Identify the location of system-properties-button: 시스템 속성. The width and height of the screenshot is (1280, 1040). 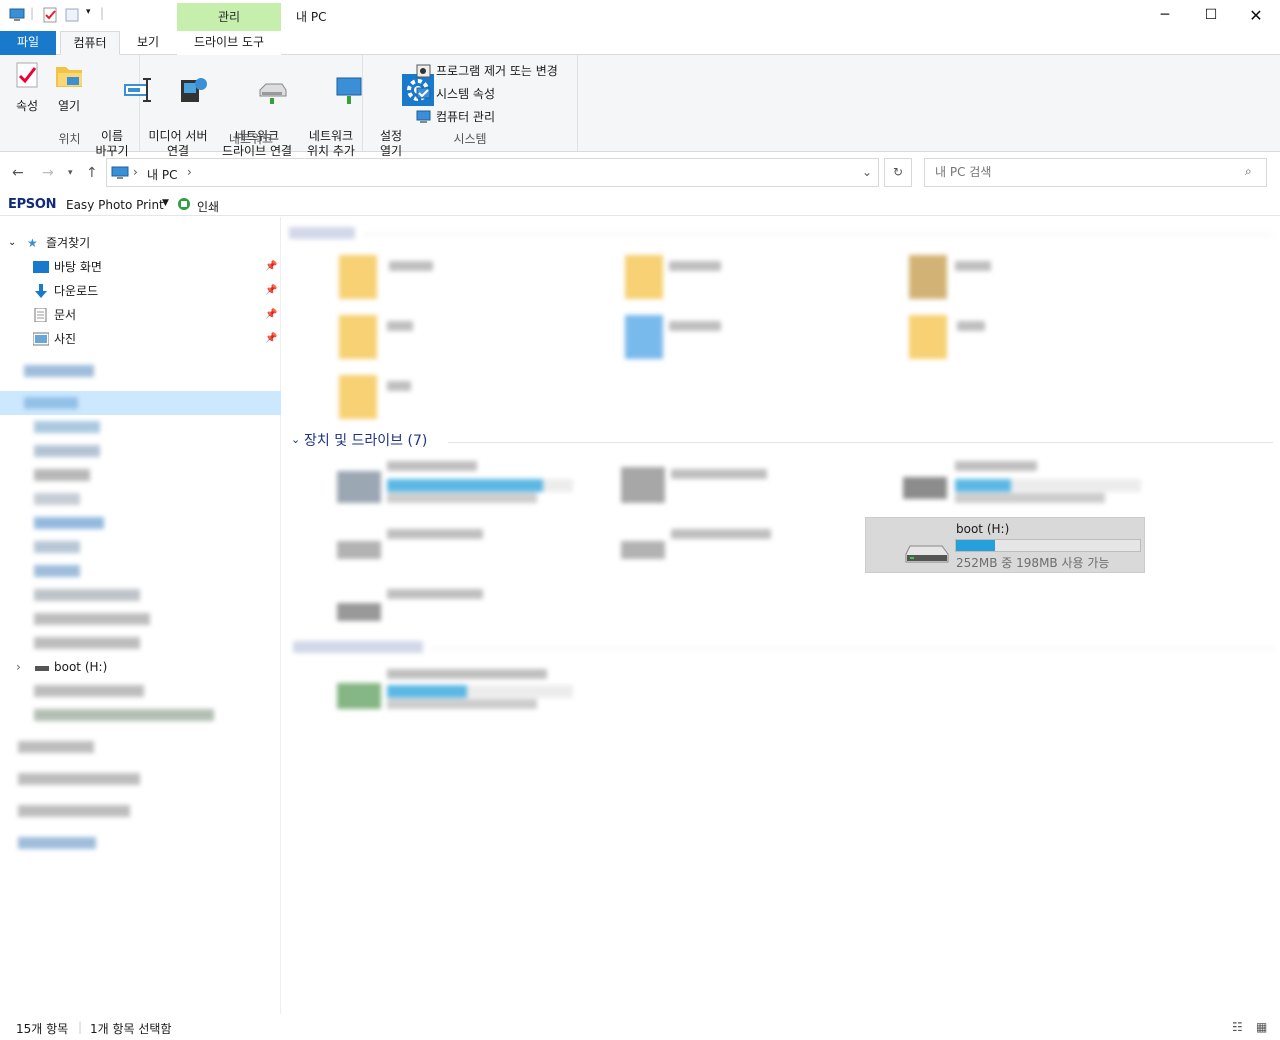
(455, 94).